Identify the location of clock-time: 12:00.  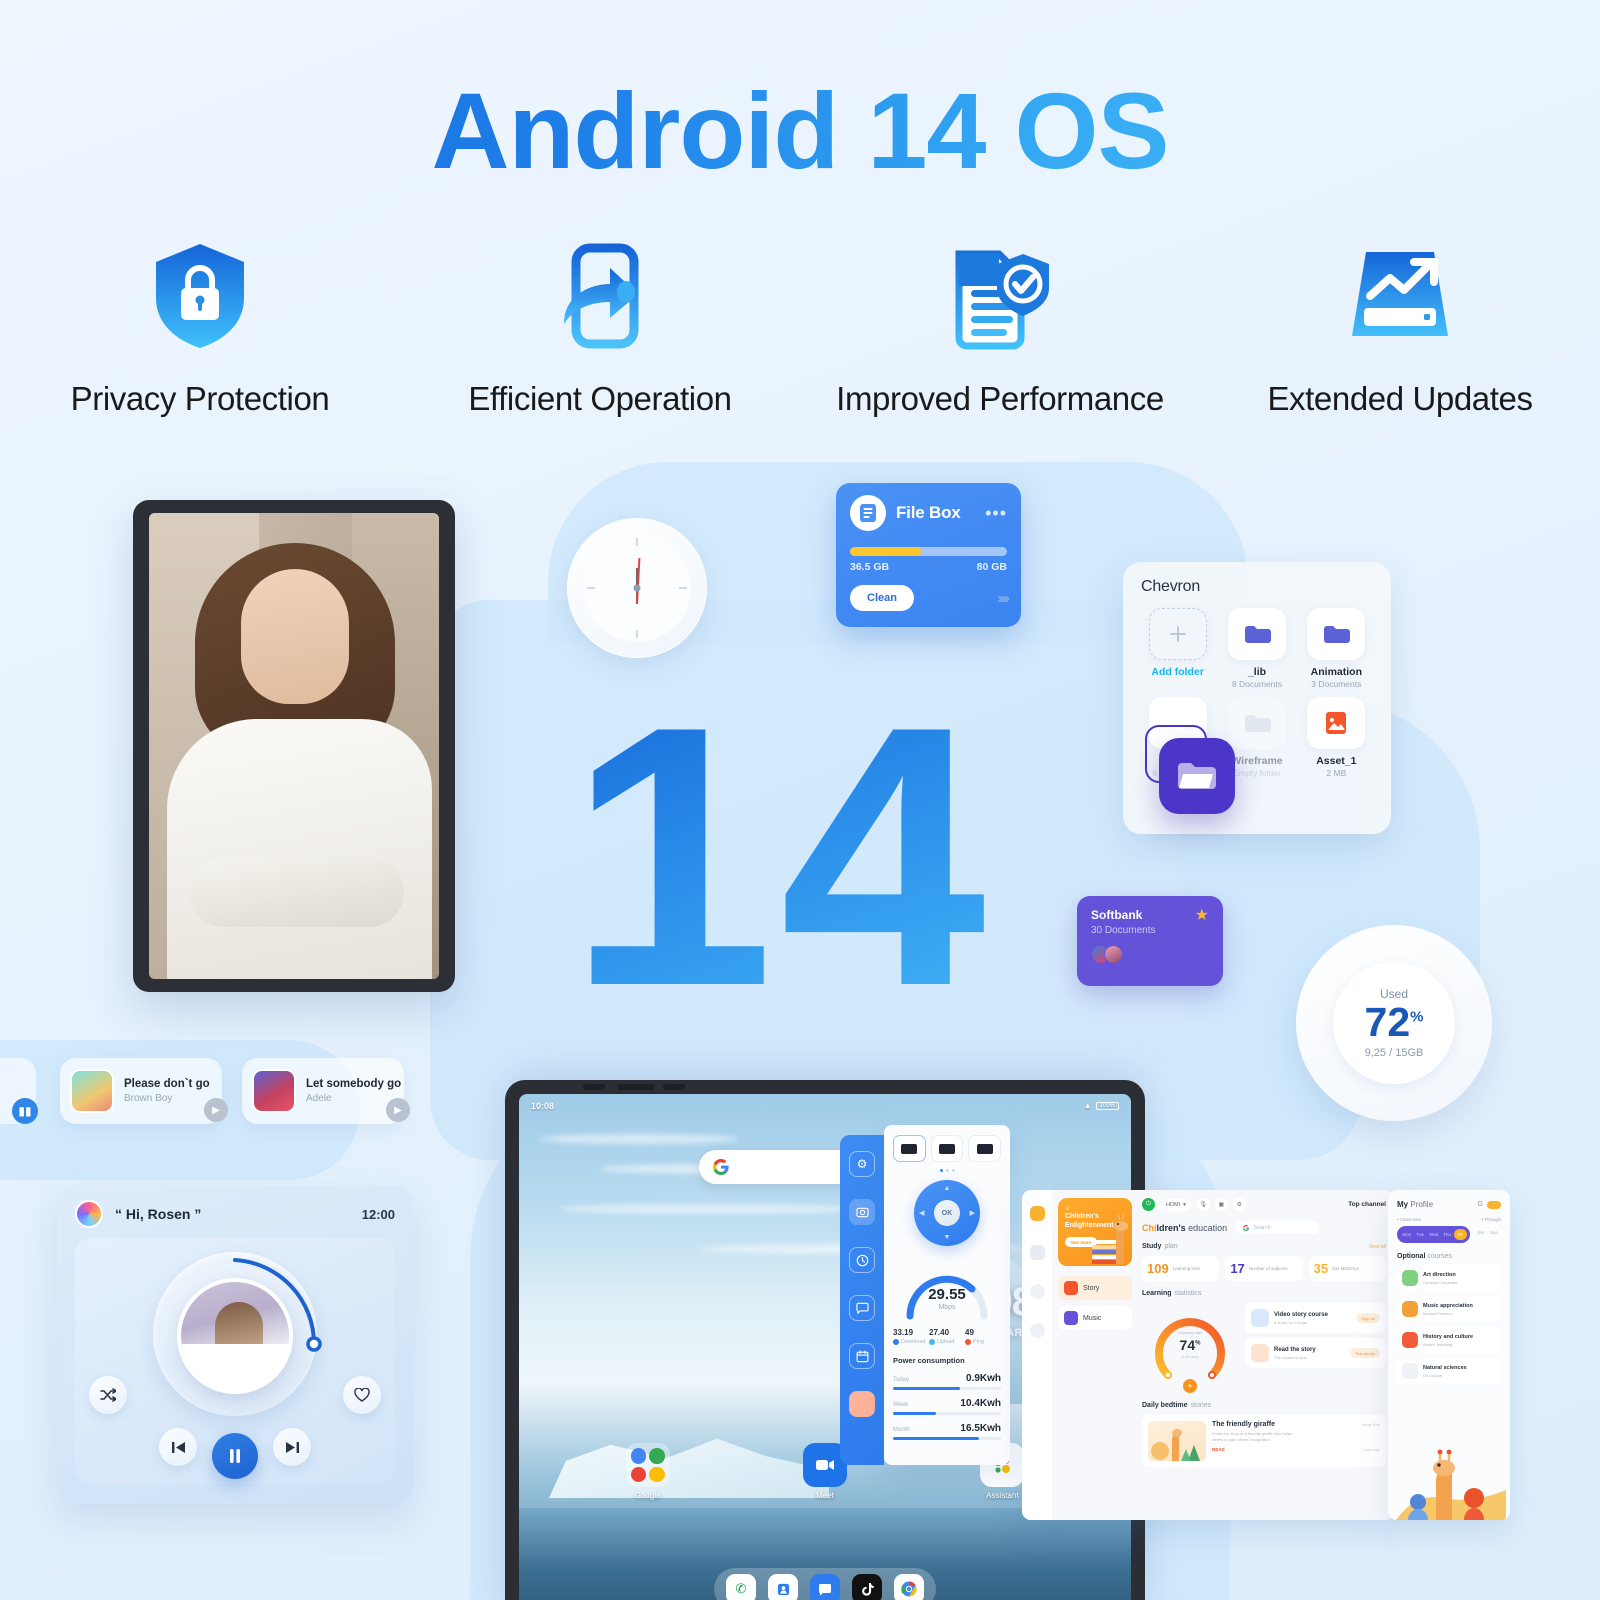
(378, 1214).